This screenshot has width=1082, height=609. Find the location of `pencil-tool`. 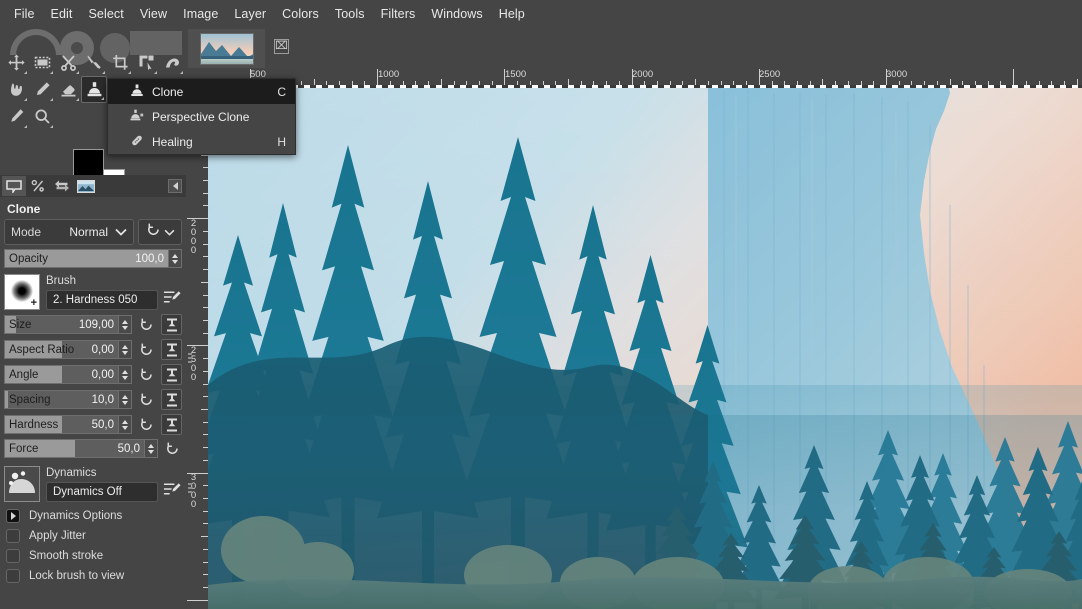

pencil-tool is located at coordinates (42, 89).